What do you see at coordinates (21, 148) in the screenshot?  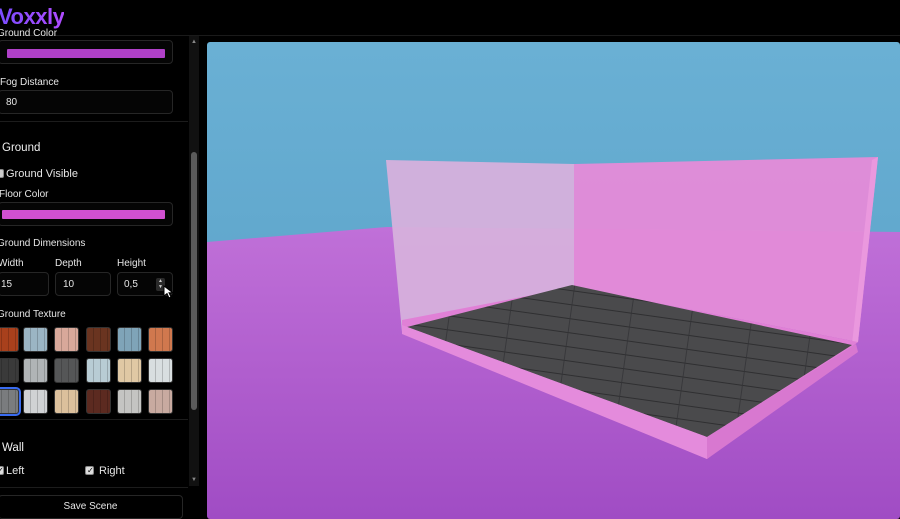 I see `ground-section-title: Ground` at bounding box center [21, 148].